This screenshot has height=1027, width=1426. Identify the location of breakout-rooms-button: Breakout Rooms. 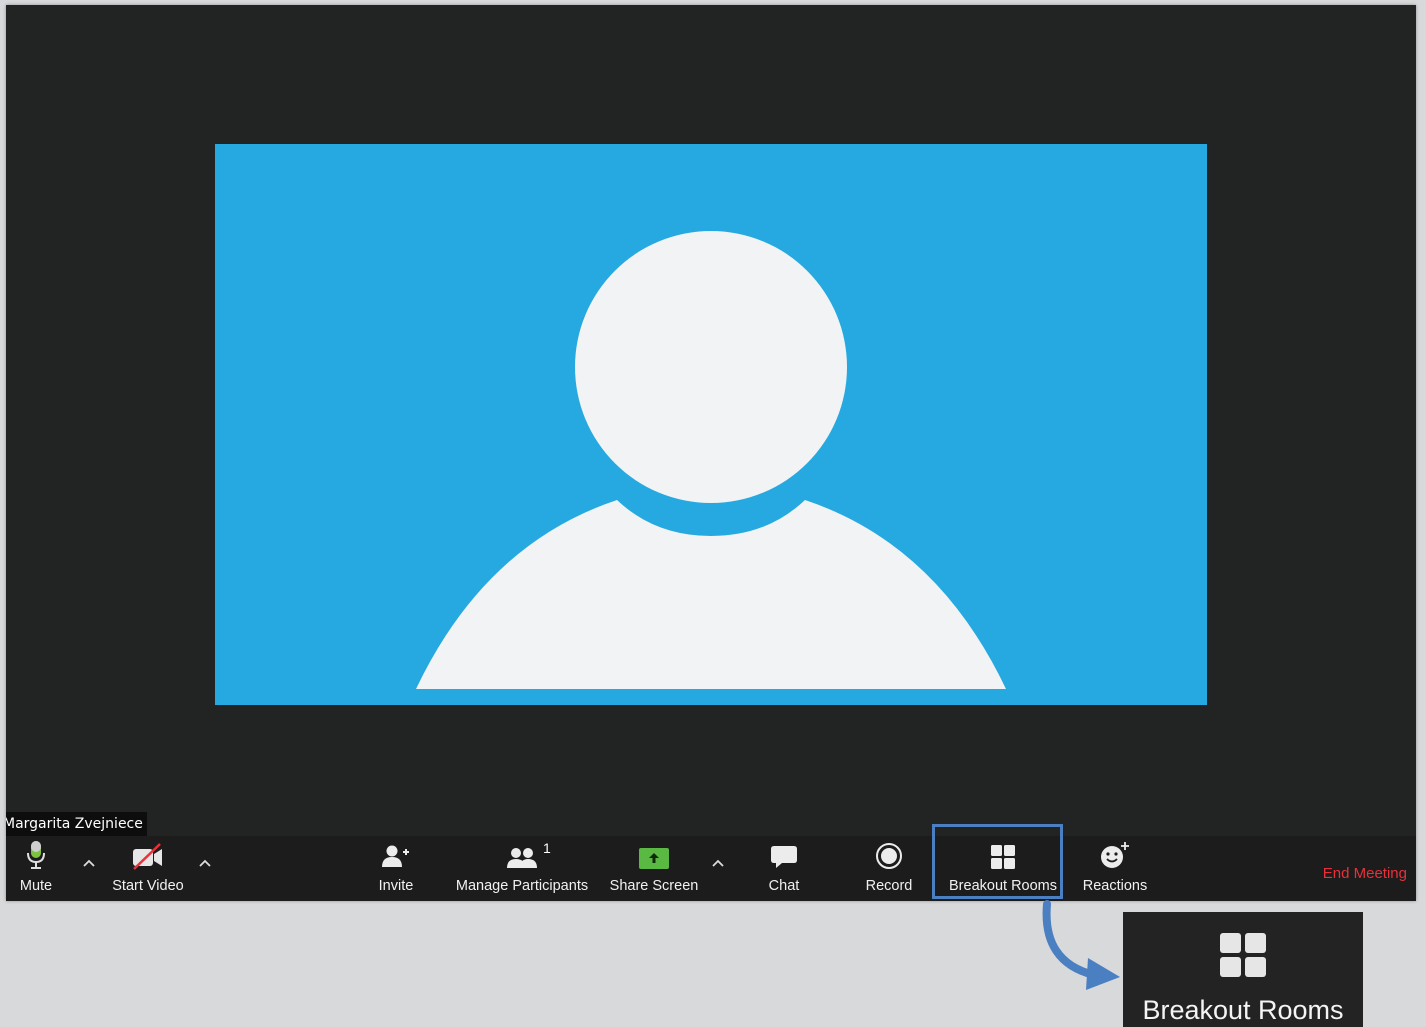
(1003, 868).